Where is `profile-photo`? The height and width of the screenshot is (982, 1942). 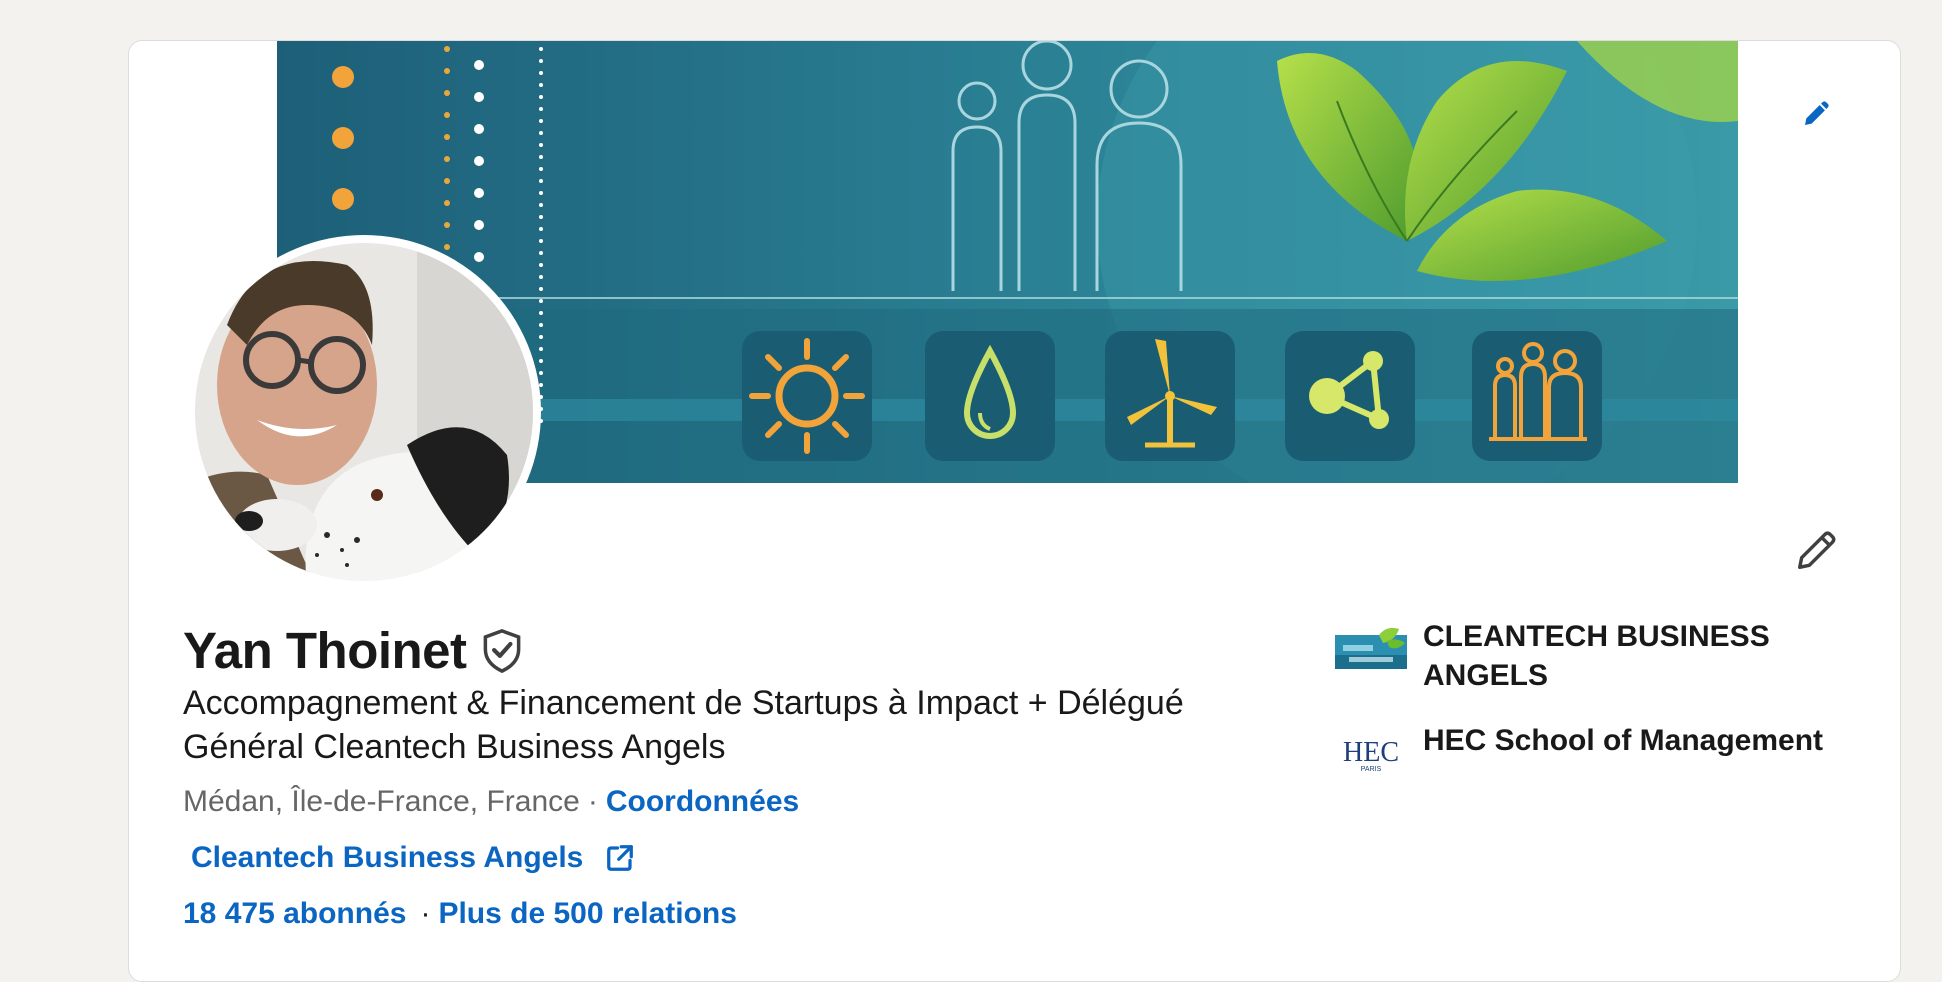
profile-photo is located at coordinates (364, 412).